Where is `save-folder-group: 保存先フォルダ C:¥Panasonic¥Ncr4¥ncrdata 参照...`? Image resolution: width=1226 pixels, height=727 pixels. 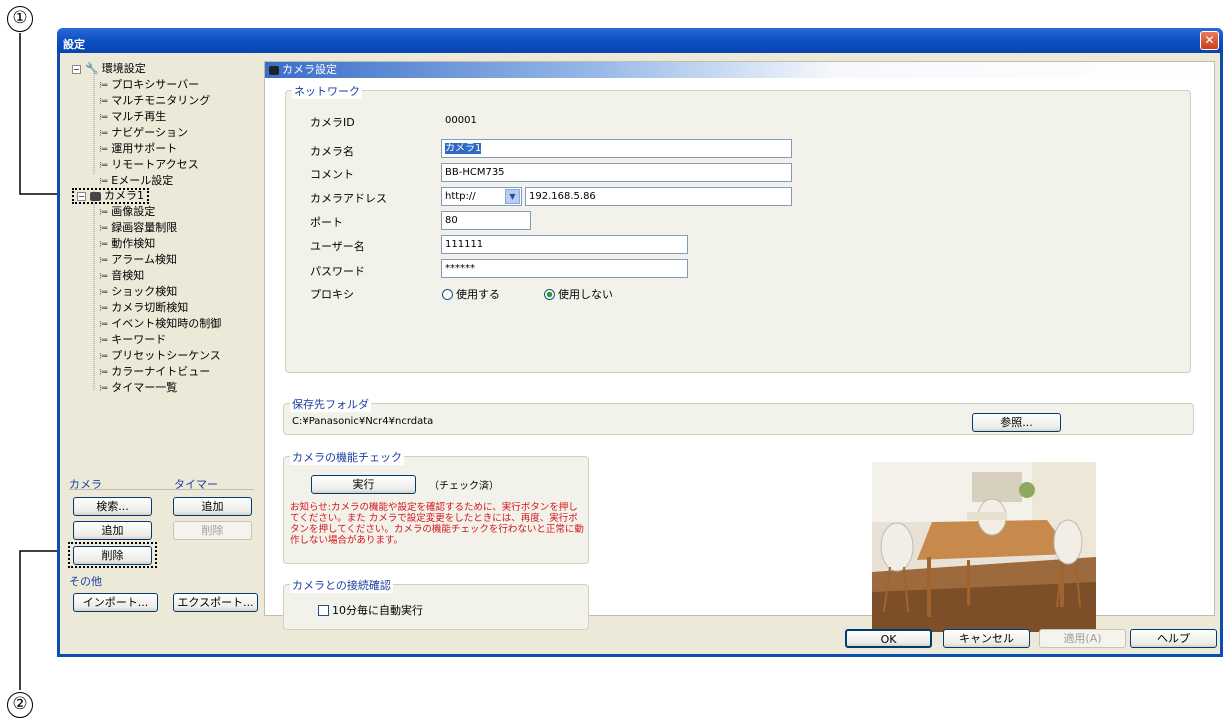 save-folder-group: 保存先フォルダ C:¥Panasonic¥Ncr4¥ncrdata 参照... is located at coordinates (738, 415).